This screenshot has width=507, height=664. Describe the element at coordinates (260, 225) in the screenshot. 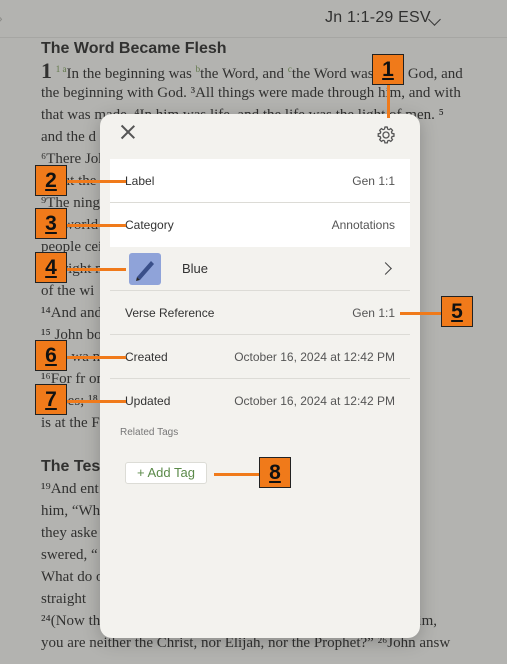

I see `category-row: Category Annotations` at that location.